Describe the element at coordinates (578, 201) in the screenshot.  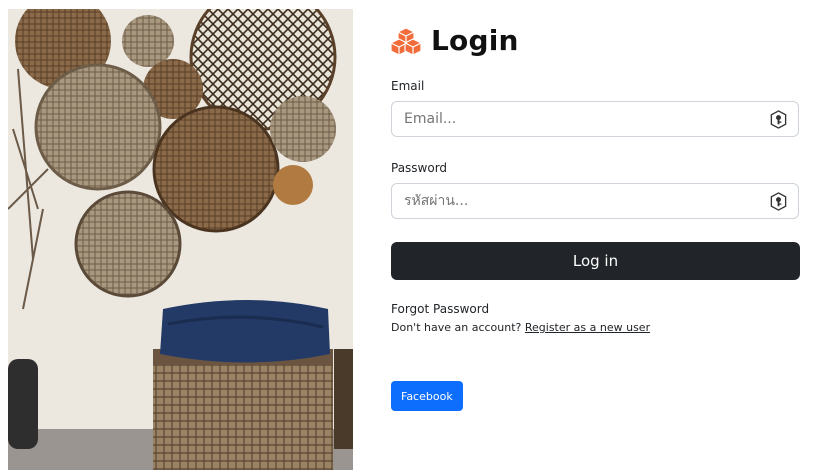
I see `password-field` at that location.